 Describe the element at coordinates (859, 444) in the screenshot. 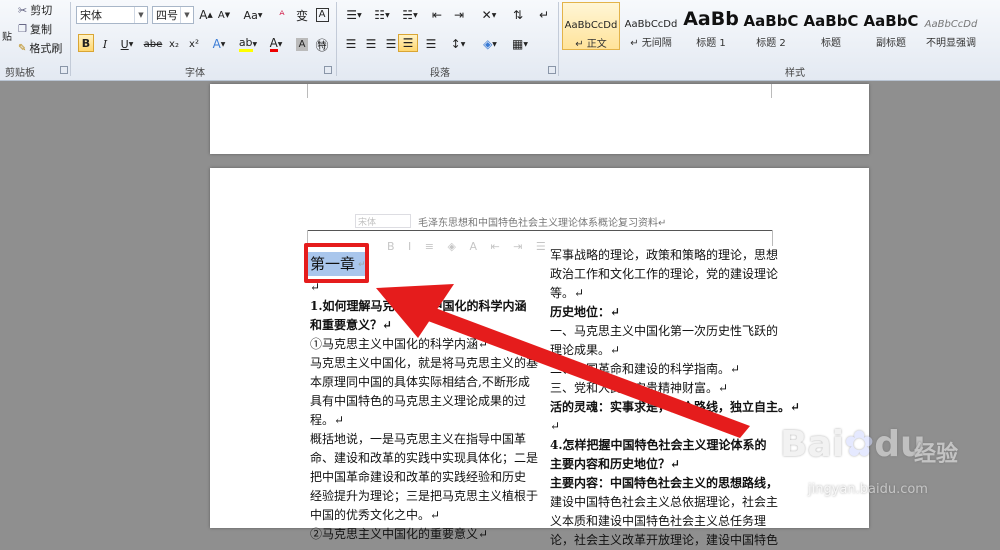

I see `paw-icon: ✿` at that location.